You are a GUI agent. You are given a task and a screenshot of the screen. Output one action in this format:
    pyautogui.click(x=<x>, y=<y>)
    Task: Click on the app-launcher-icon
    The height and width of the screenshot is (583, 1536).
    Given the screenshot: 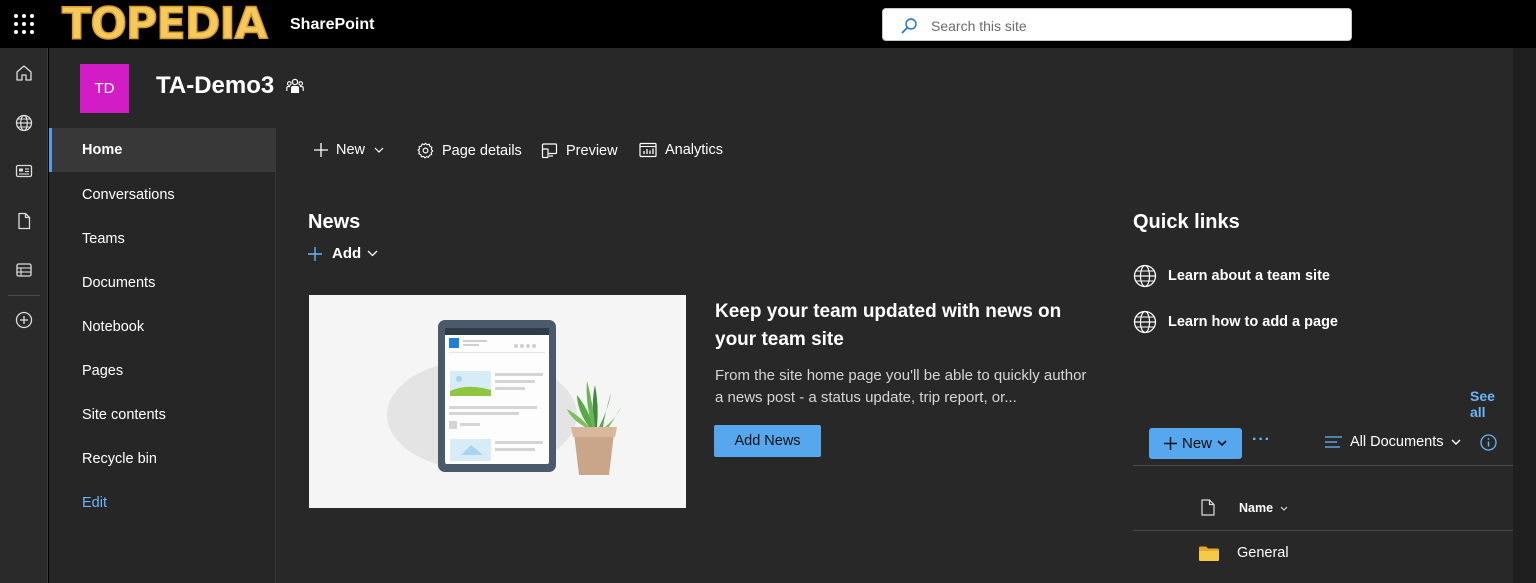 What is the action you would take?
    pyautogui.click(x=24, y=24)
    